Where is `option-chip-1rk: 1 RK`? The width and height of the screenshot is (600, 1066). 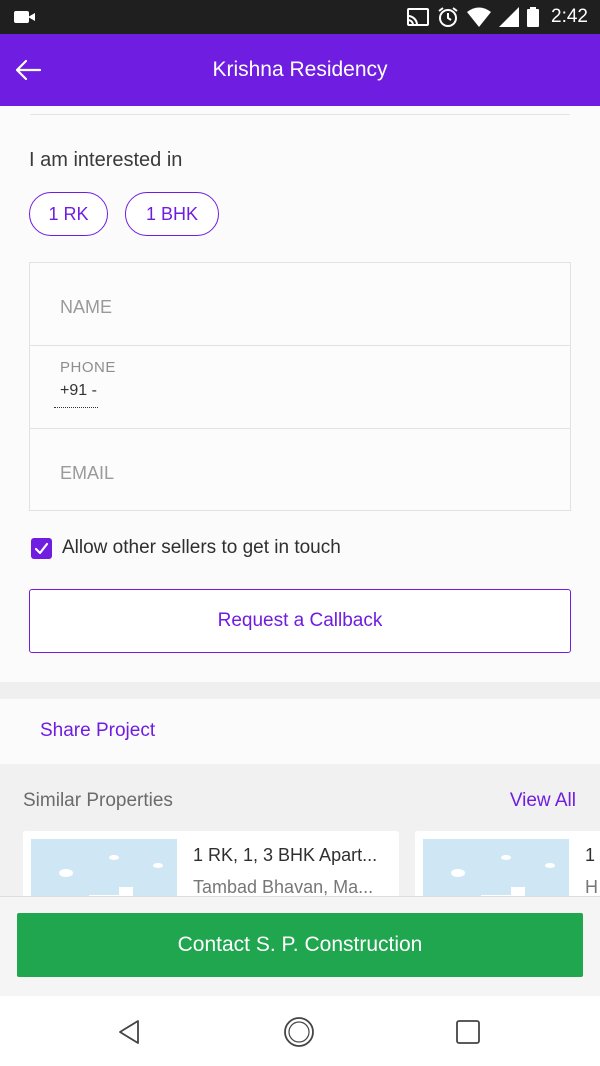 option-chip-1rk: 1 RK is located at coordinates (68, 214).